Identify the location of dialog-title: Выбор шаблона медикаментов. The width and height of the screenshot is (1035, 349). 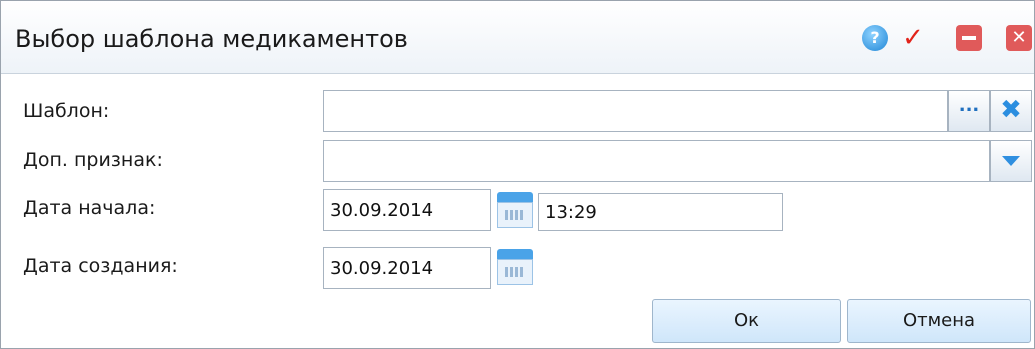
(211, 39).